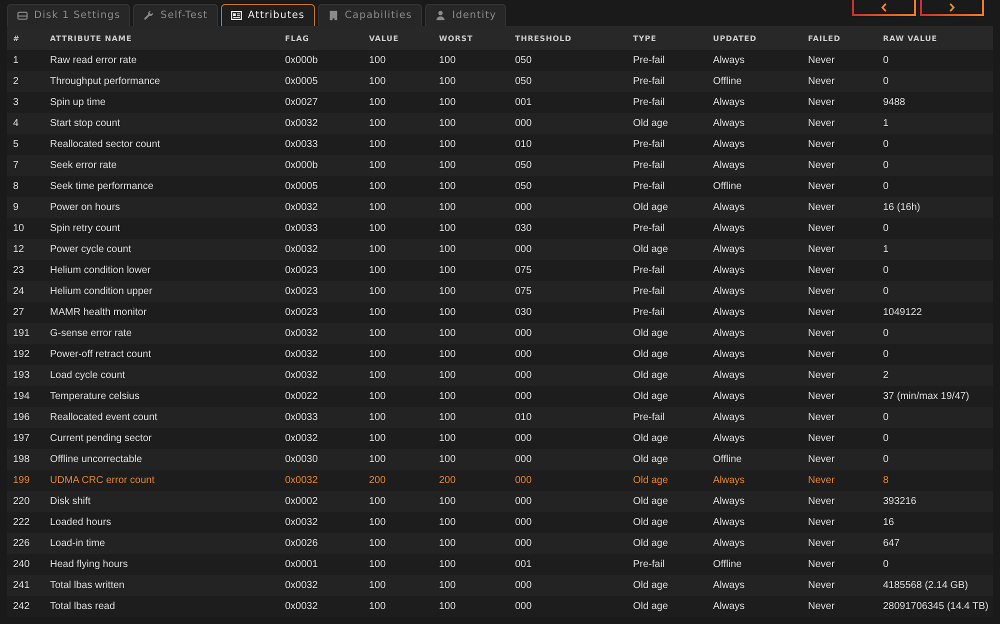 The height and width of the screenshot is (624, 1000). Describe the element at coordinates (926, 396) in the screenshot. I see `table-cell-text: 37 (min/max 19/47)` at that location.